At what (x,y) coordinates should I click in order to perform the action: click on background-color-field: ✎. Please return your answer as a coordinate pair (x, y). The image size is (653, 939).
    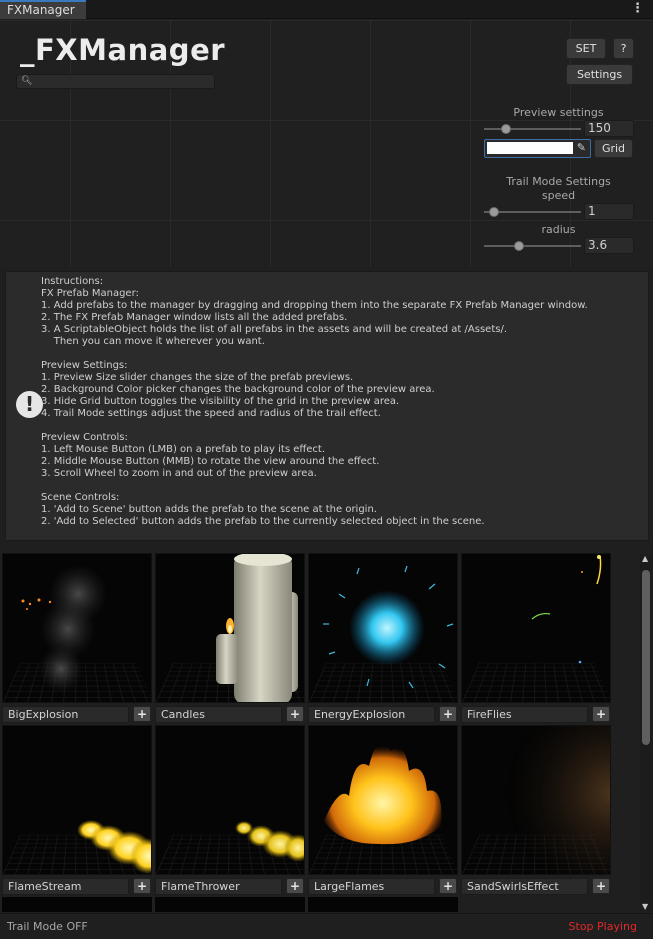
    Looking at the image, I should click on (537, 148).